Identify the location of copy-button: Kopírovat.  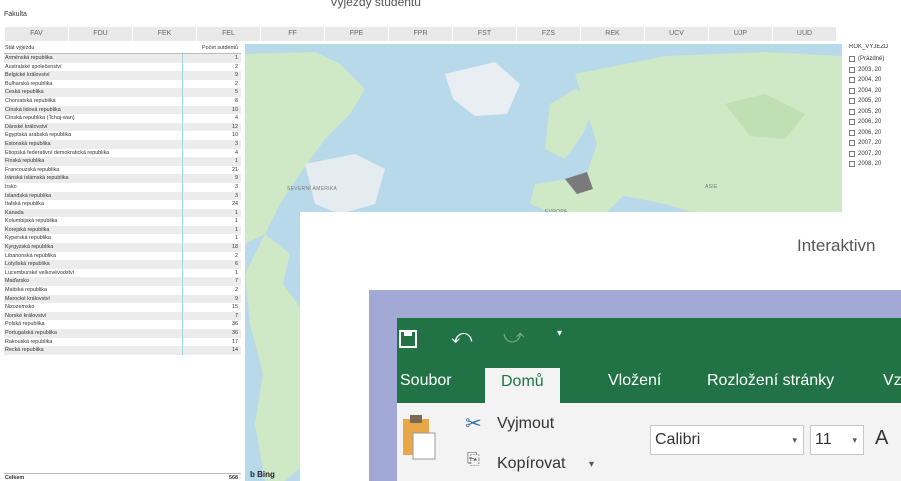
(531, 464).